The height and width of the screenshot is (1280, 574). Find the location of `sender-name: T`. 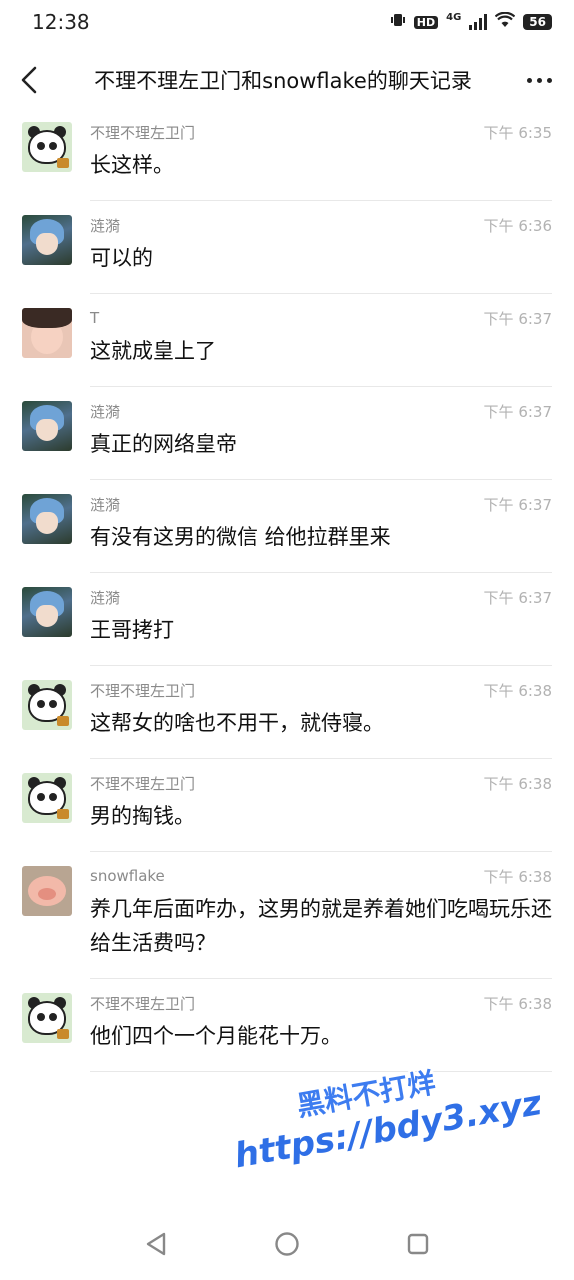

sender-name: T is located at coordinates (95, 318).